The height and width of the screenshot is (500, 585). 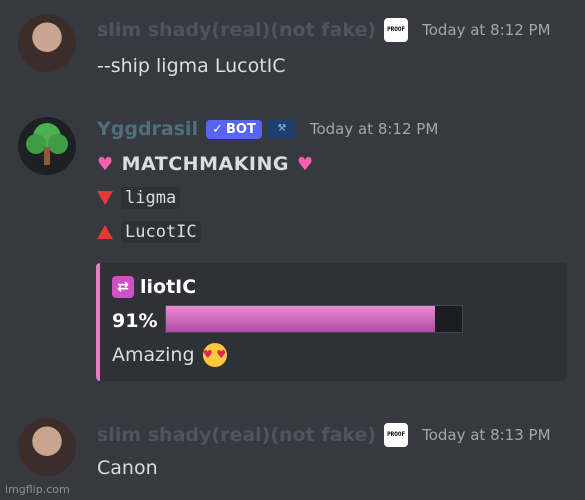 I want to click on triangle-up-icon, so click(x=105, y=232).